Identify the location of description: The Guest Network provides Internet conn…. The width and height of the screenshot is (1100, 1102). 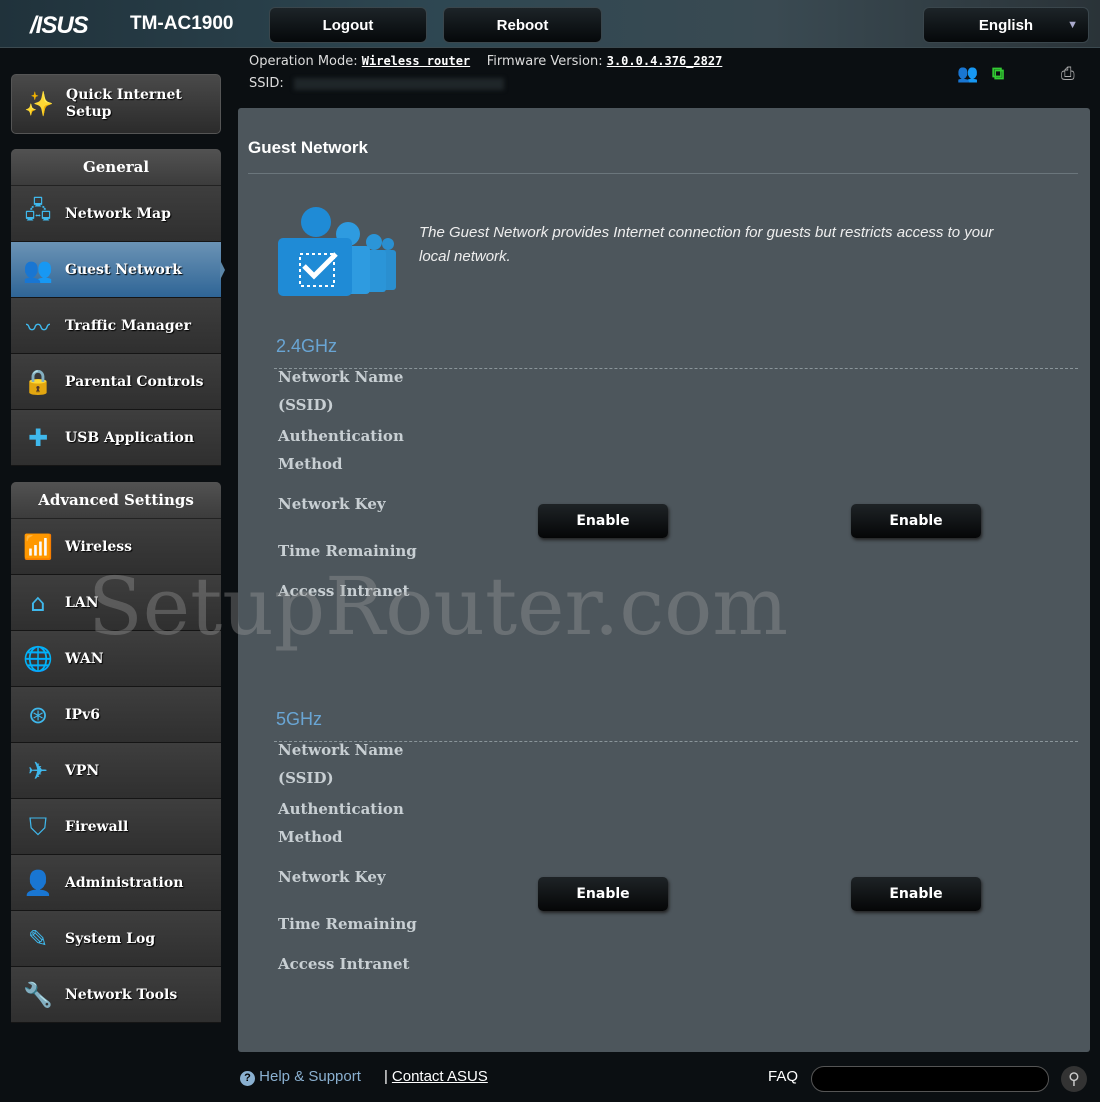
(706, 244).